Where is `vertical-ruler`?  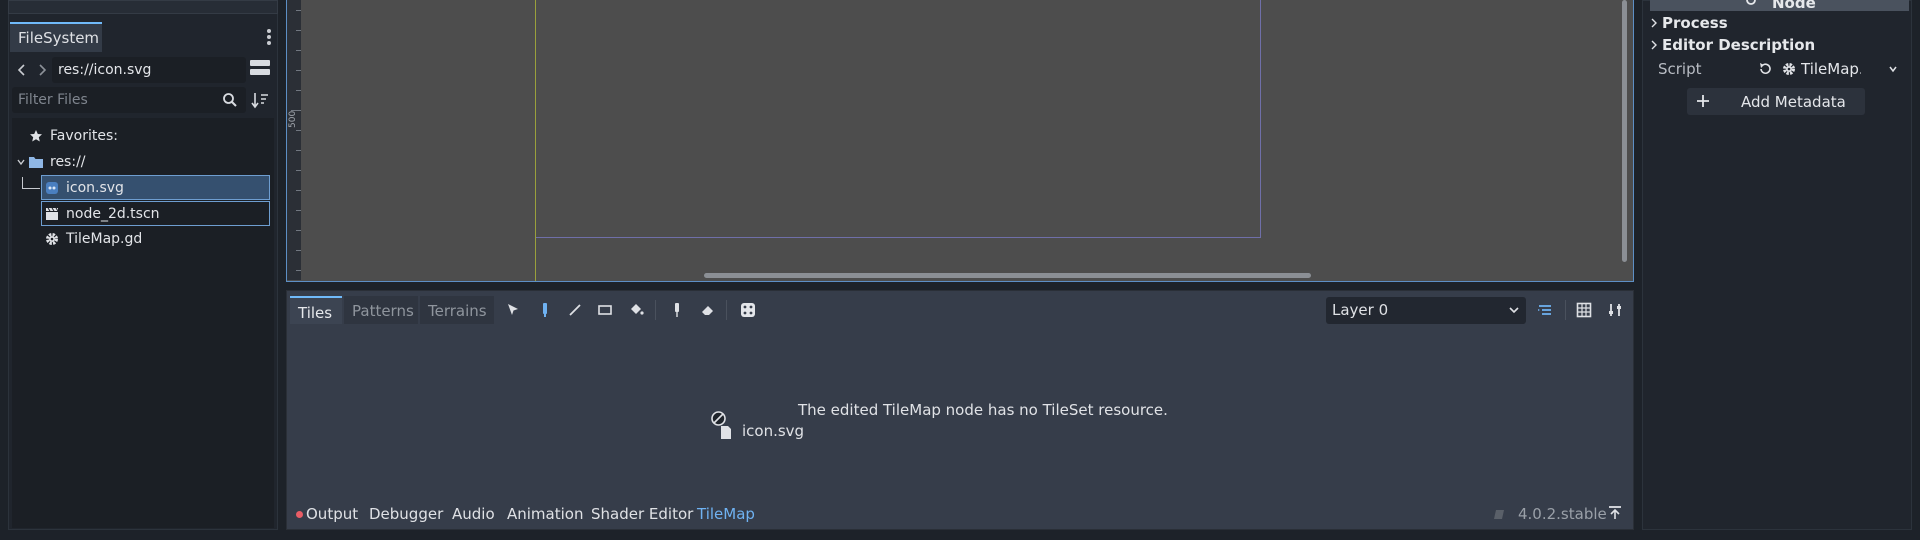 vertical-ruler is located at coordinates (294, 140).